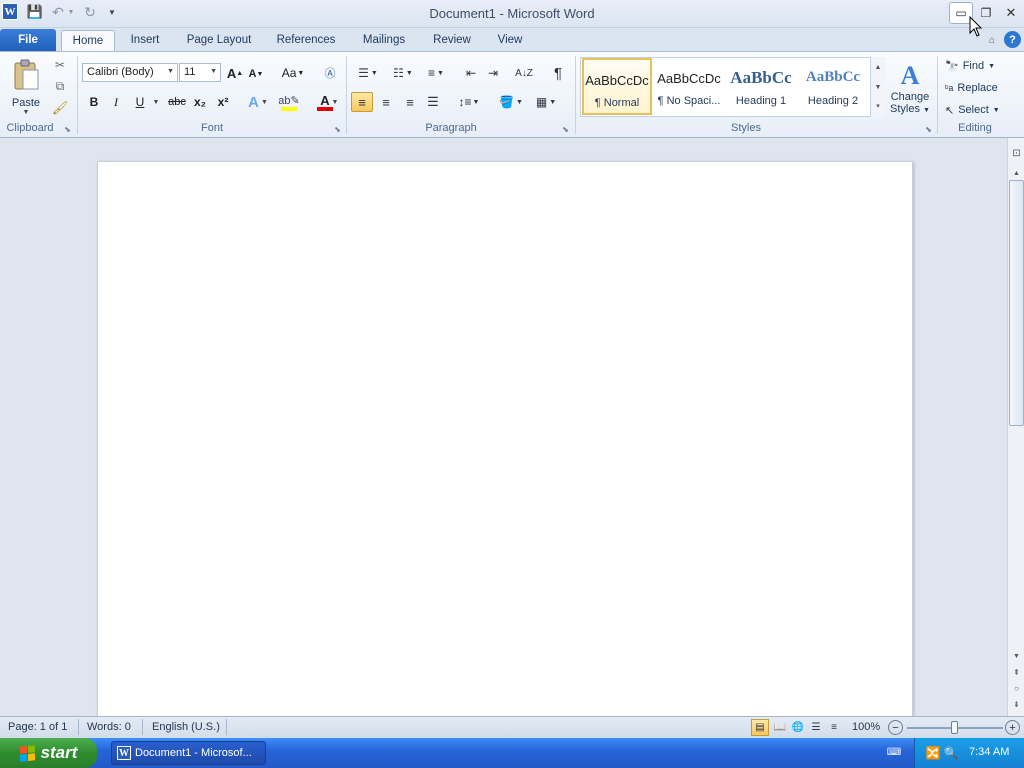 Image resolution: width=1024 pixels, height=768 pixels. What do you see at coordinates (760, 727) in the screenshot?
I see `print-layout-view-icon: ▤` at bounding box center [760, 727].